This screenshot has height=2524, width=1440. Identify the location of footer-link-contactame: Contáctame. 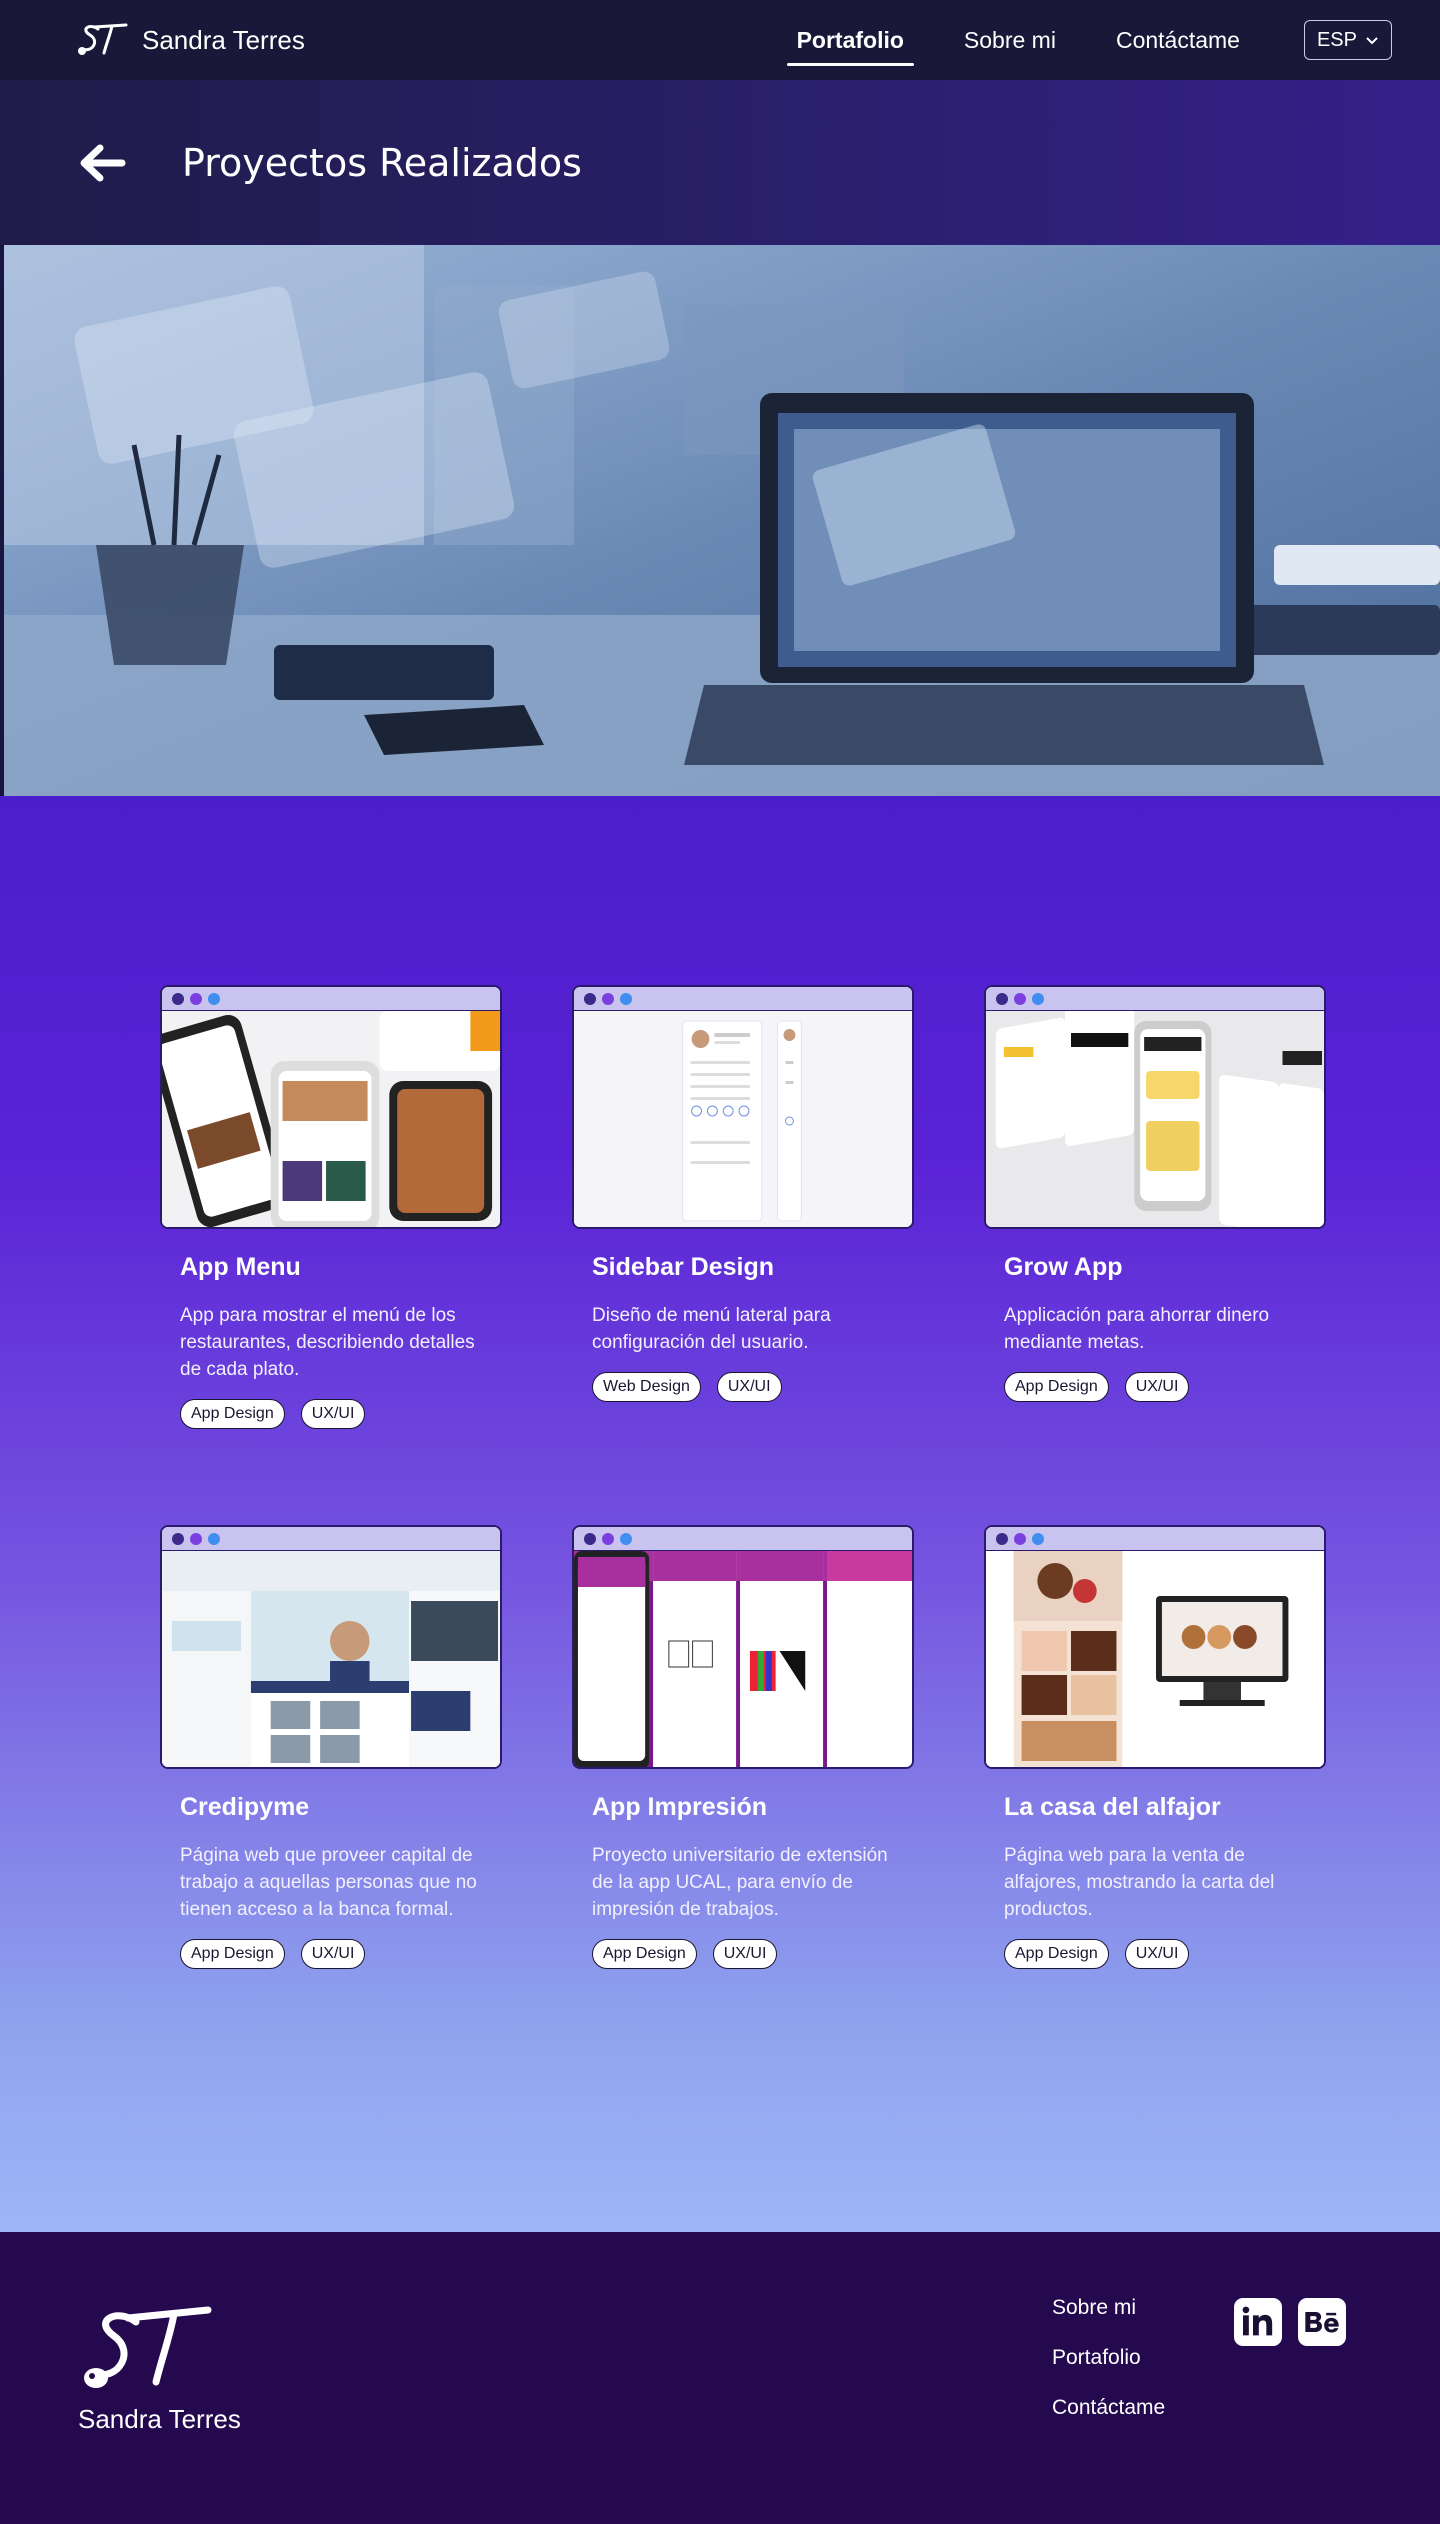
(1108, 2408).